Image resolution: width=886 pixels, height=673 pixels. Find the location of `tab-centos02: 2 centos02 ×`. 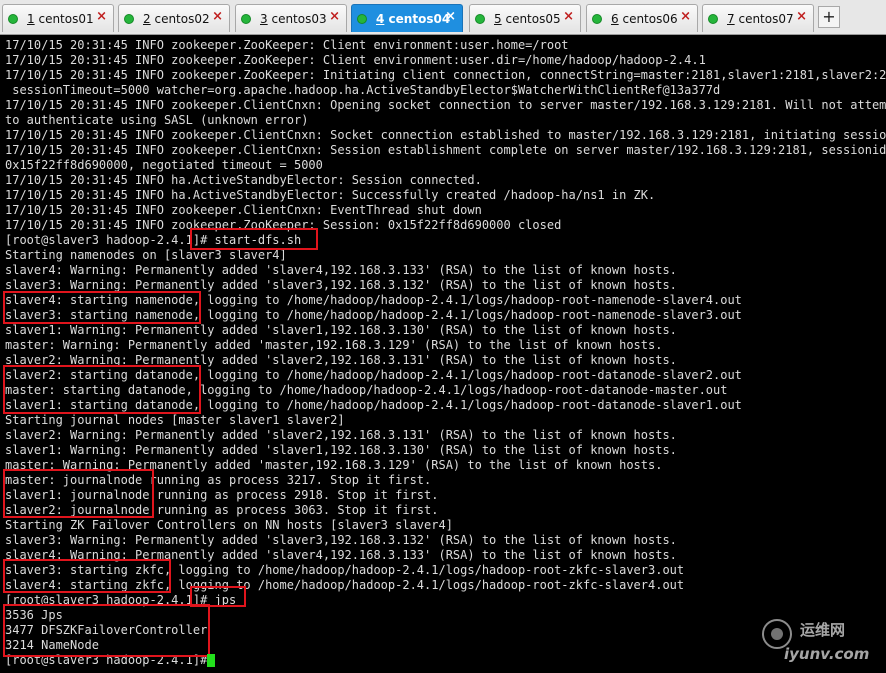

tab-centos02: 2 centos02 × is located at coordinates (174, 18).